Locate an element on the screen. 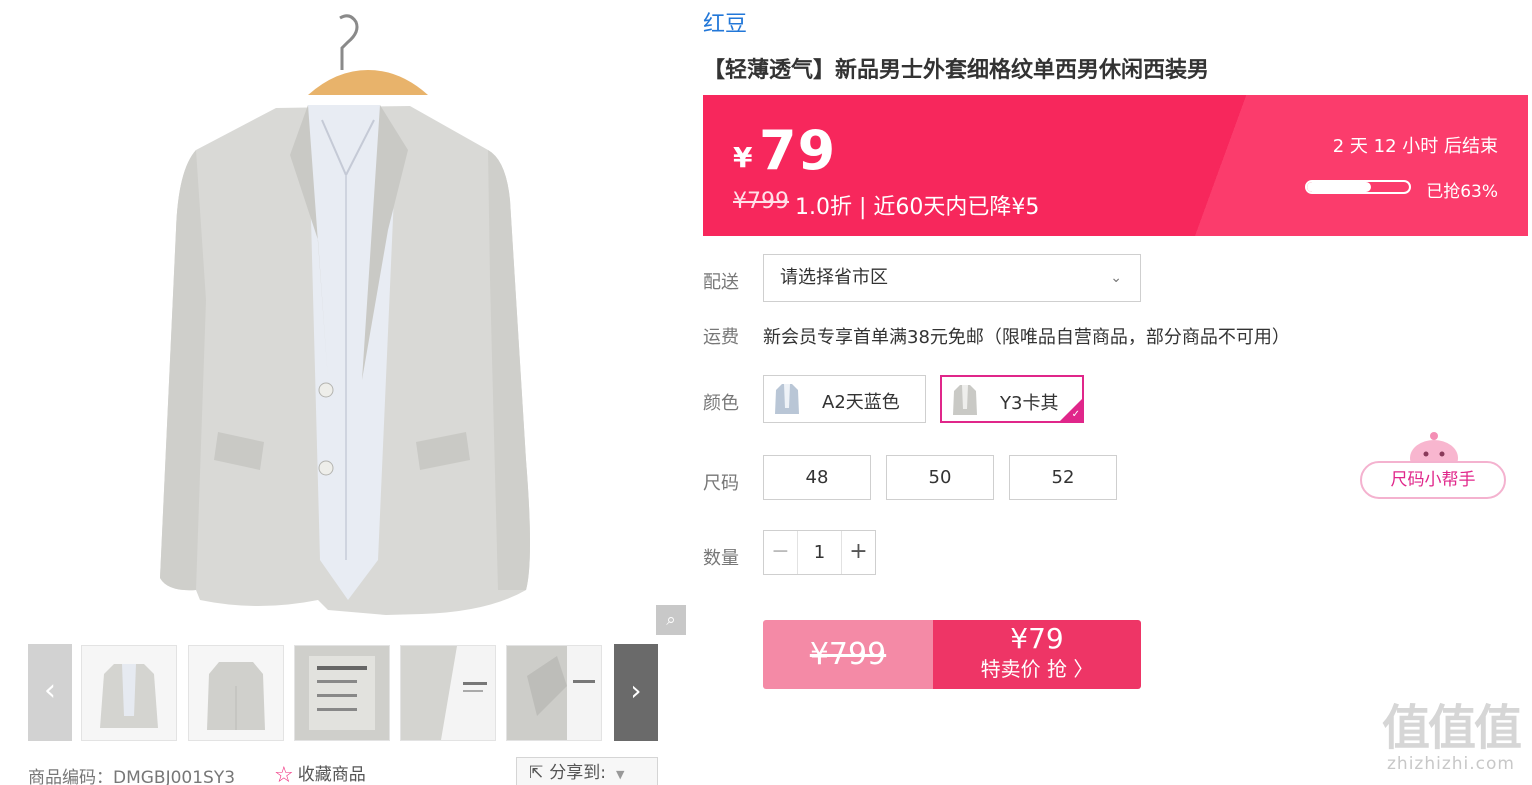 The height and width of the screenshot is (785, 1532). color-option-label: A2天蓝色 is located at coordinates (861, 402).